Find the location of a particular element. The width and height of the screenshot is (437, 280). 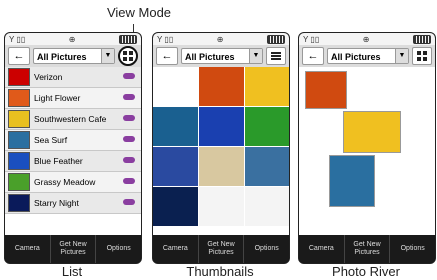

caption-thumbnails: Thumbnails is located at coordinates (220, 271).